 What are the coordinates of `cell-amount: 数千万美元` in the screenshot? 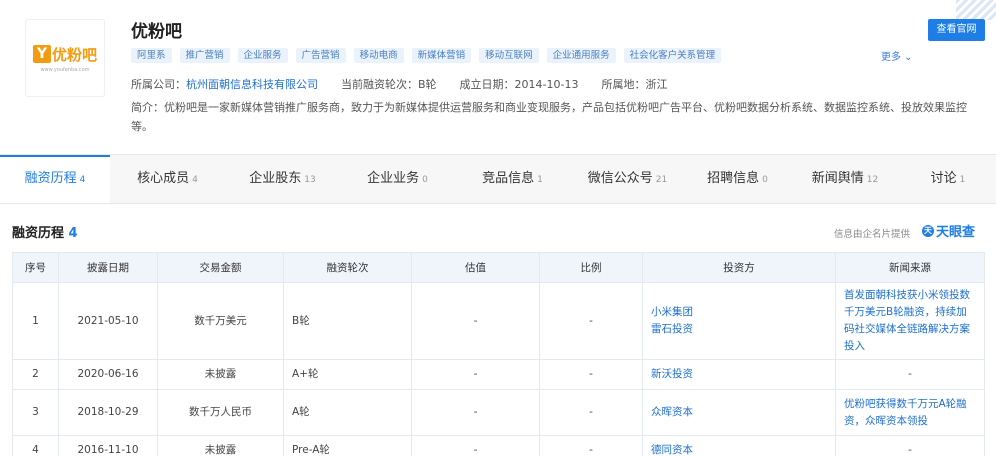 It's located at (220, 321).